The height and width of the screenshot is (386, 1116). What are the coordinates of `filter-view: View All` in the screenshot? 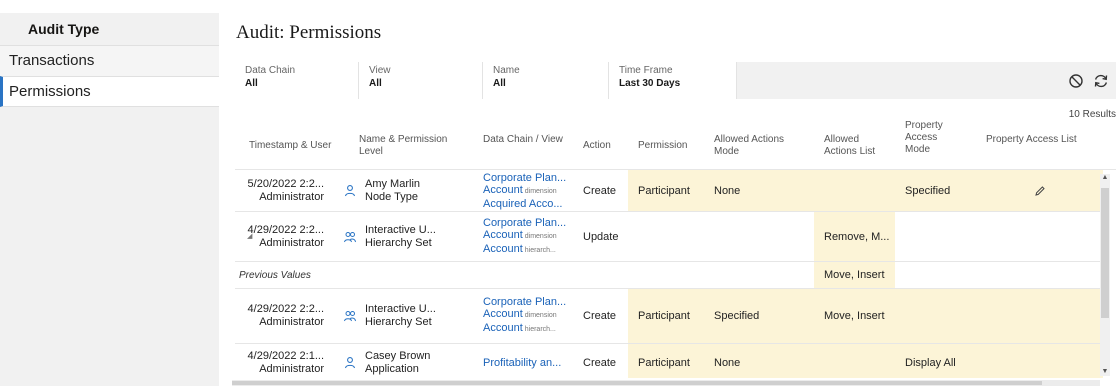 It's located at (421, 80).